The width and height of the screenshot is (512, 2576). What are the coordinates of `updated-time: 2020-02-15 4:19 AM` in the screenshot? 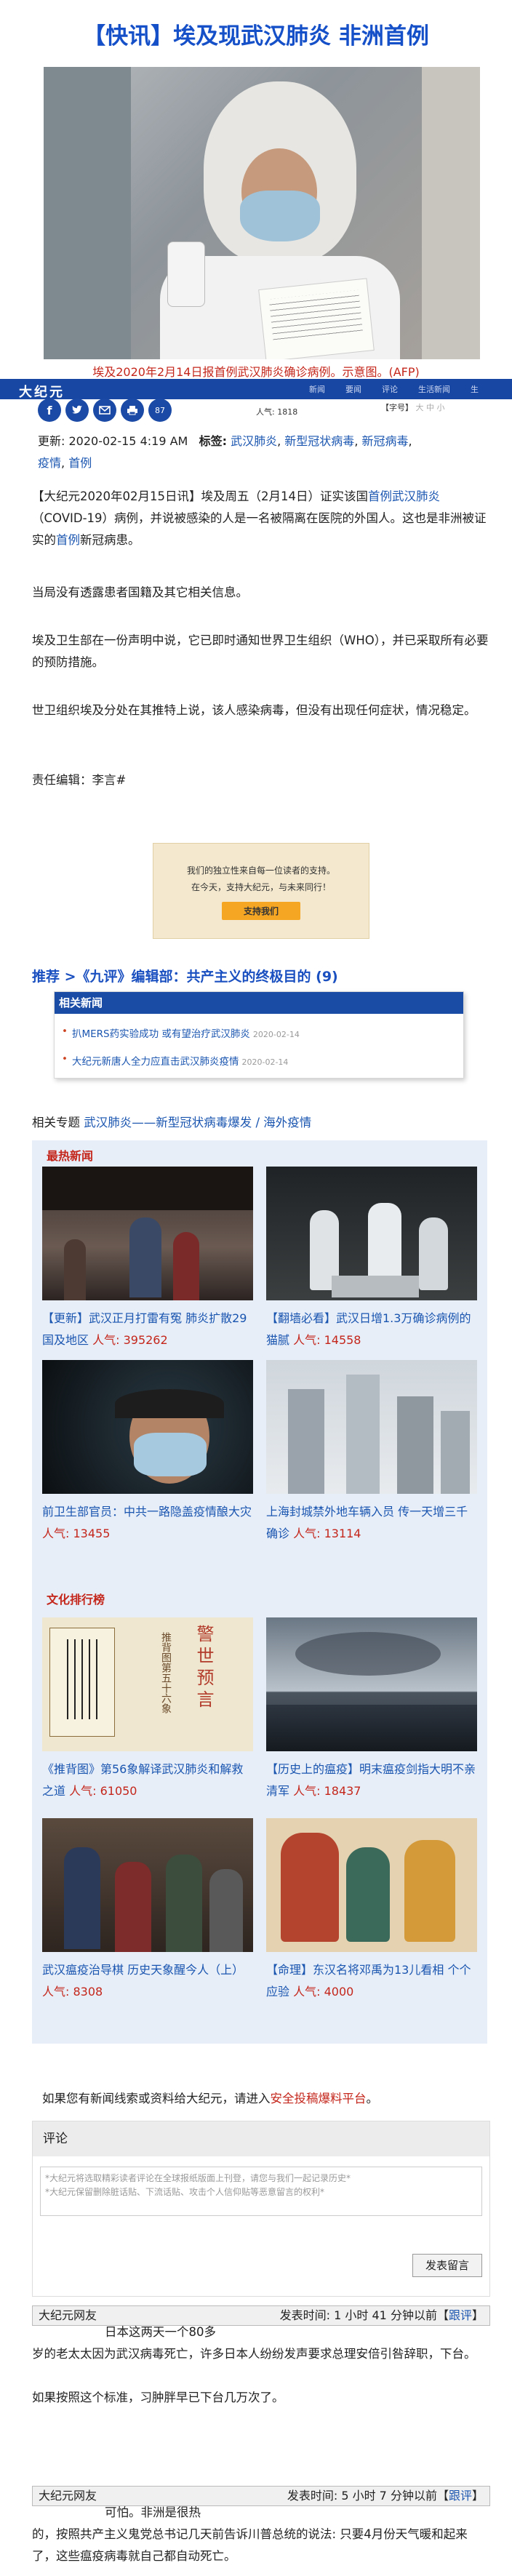 It's located at (128, 441).